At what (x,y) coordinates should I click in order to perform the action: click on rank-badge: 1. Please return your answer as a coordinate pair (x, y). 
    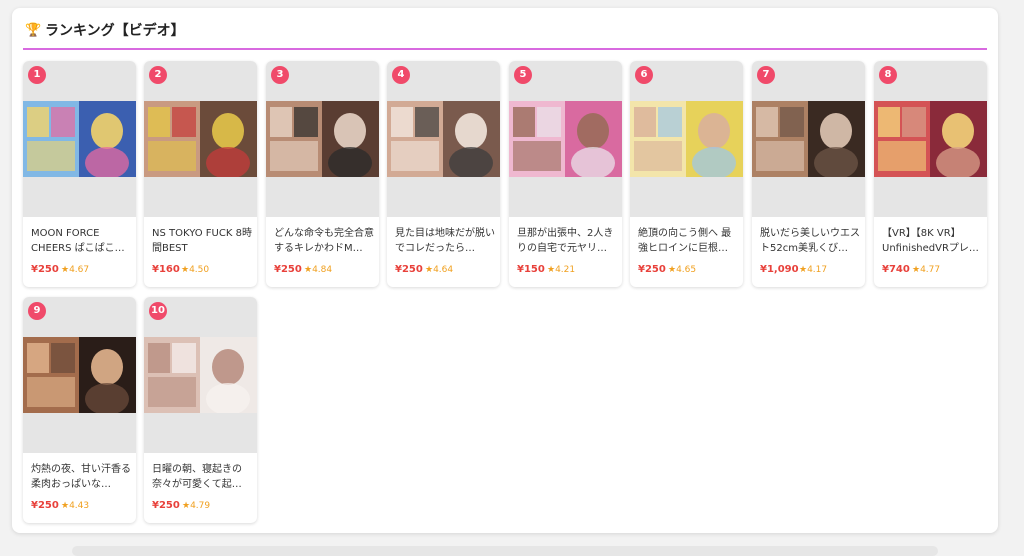
    Looking at the image, I should click on (37, 75).